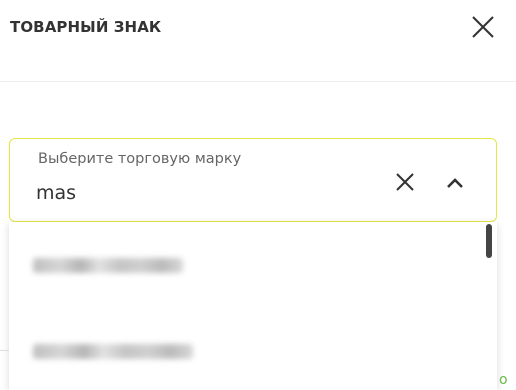 The height and width of the screenshot is (390, 516). What do you see at coordinates (201, 193) in the screenshot?
I see `brand-search-input` at bounding box center [201, 193].